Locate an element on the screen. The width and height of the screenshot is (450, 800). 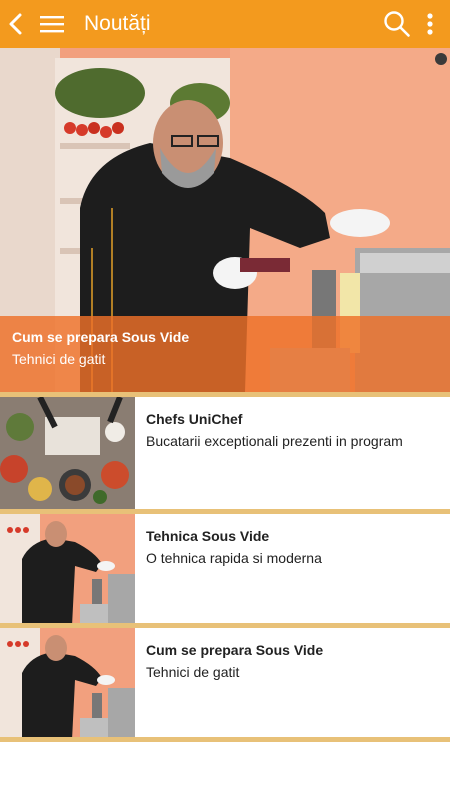
food-thumbnail is located at coordinates (67, 453).